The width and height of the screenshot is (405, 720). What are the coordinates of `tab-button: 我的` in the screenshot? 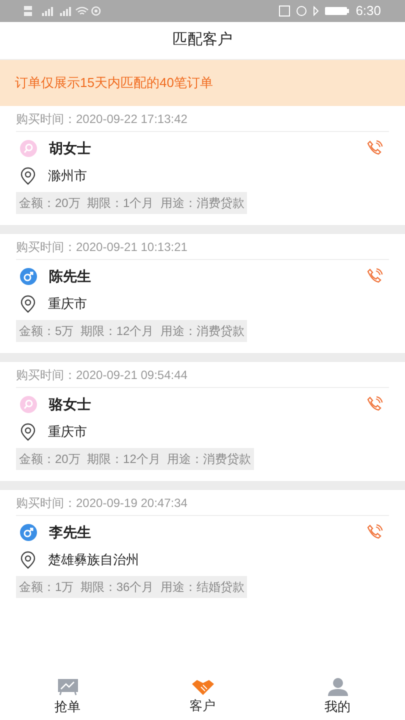 It's located at (337, 697).